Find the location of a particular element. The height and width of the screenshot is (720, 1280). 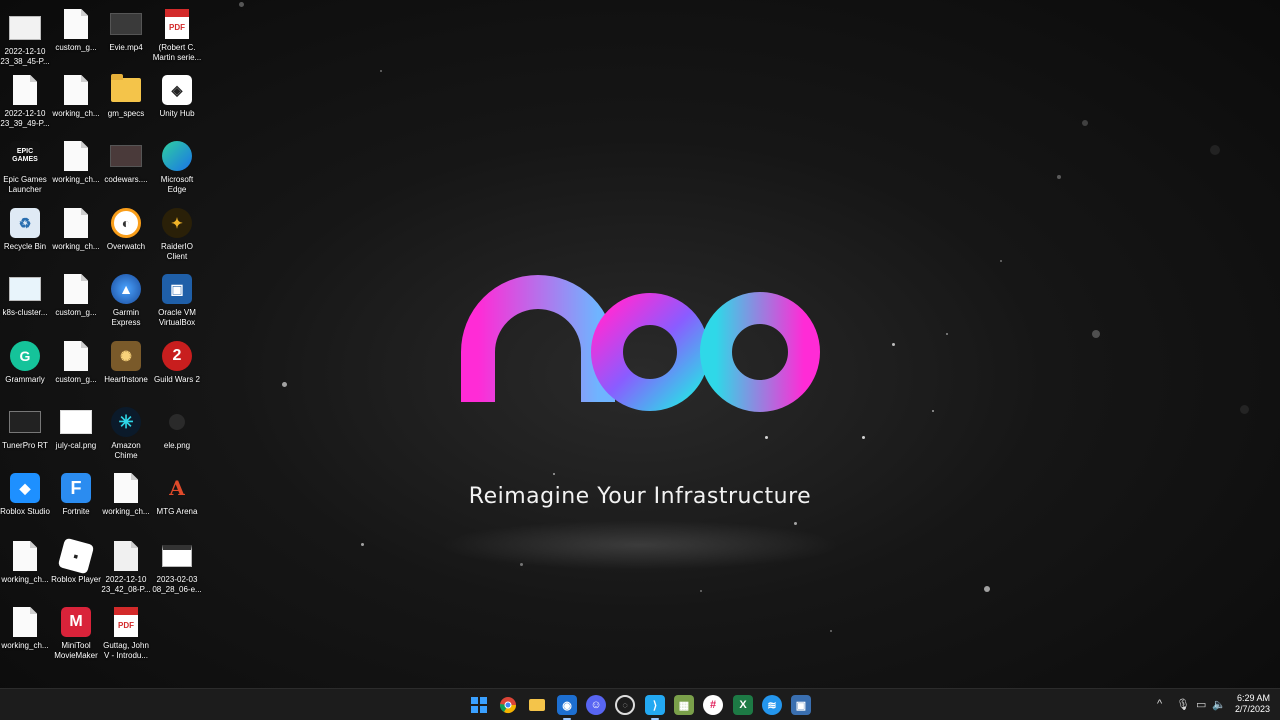

clock-time: 6:29 AM is located at coordinates (1253, 698).